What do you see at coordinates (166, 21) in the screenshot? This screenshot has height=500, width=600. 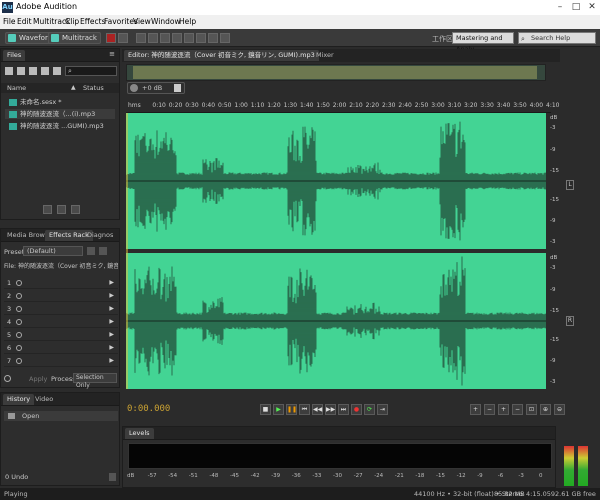 I see `menu-window: Window` at bounding box center [166, 21].